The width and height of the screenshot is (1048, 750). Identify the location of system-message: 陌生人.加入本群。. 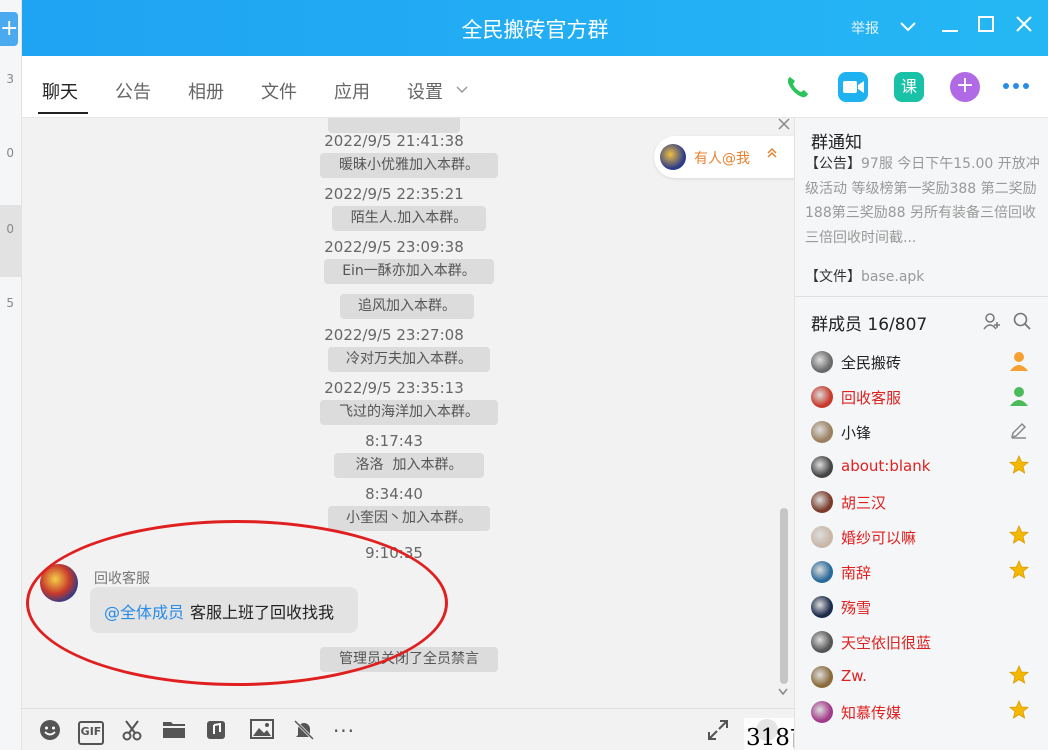
(409, 218).